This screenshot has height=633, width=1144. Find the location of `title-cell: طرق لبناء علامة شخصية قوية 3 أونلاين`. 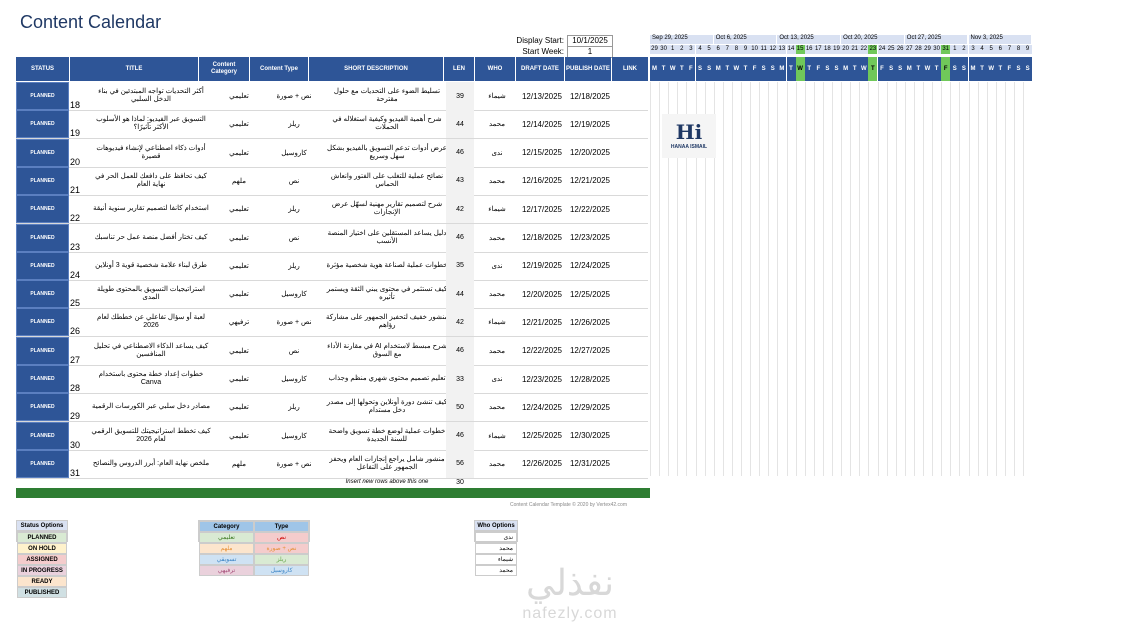

title-cell: طرق لبناء علامة شخصية قوية 3 أونلاين is located at coordinates (151, 266).